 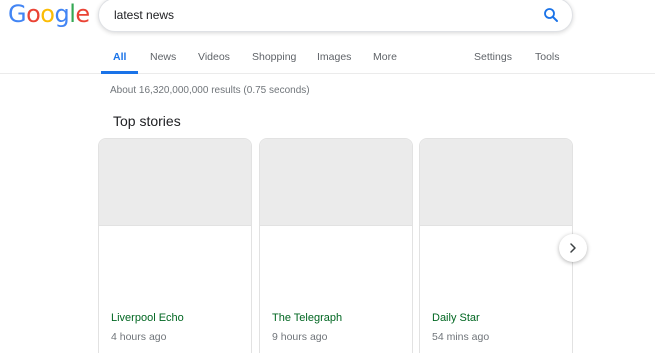 What do you see at coordinates (551, 15) in the screenshot?
I see `search-icon` at bounding box center [551, 15].